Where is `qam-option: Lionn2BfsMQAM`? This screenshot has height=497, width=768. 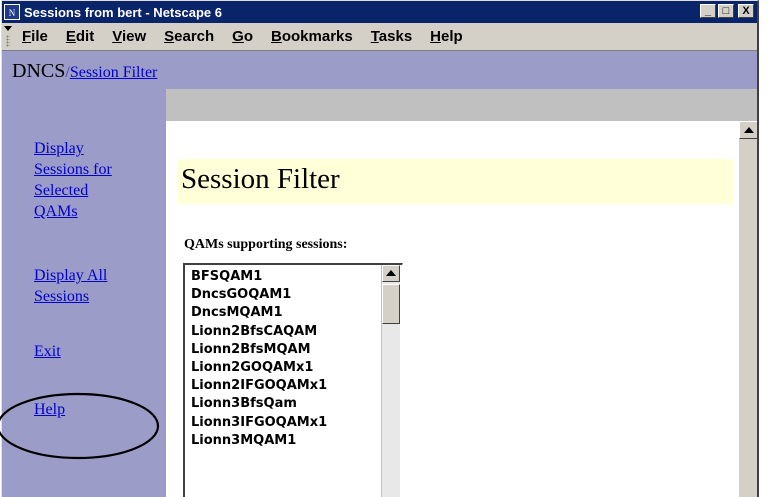
qam-option: Lionn2BfsMQAM is located at coordinates (259, 350).